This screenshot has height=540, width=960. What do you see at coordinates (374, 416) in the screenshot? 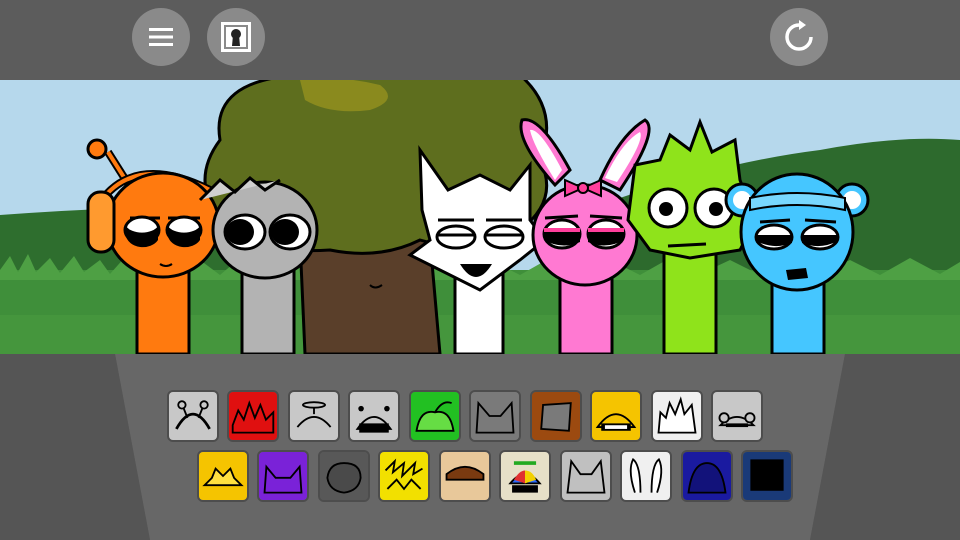
I see `icon-black-box` at bounding box center [374, 416].